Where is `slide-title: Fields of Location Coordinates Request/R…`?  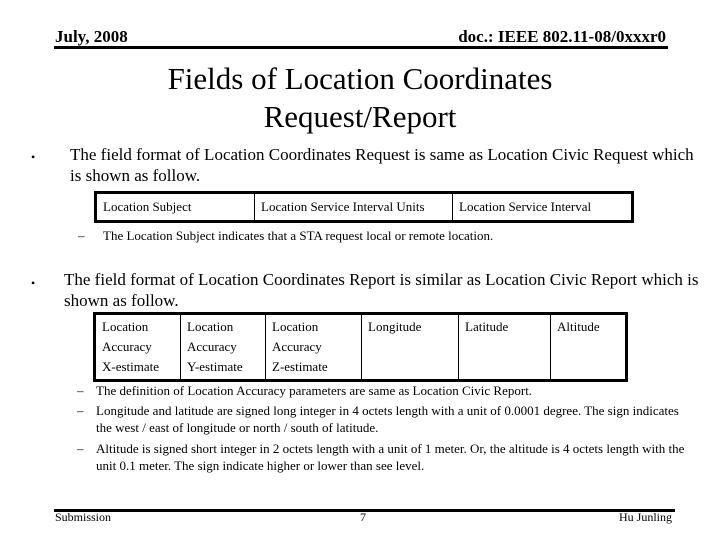 slide-title: Fields of Location Coordinates Request/R… is located at coordinates (360, 98).